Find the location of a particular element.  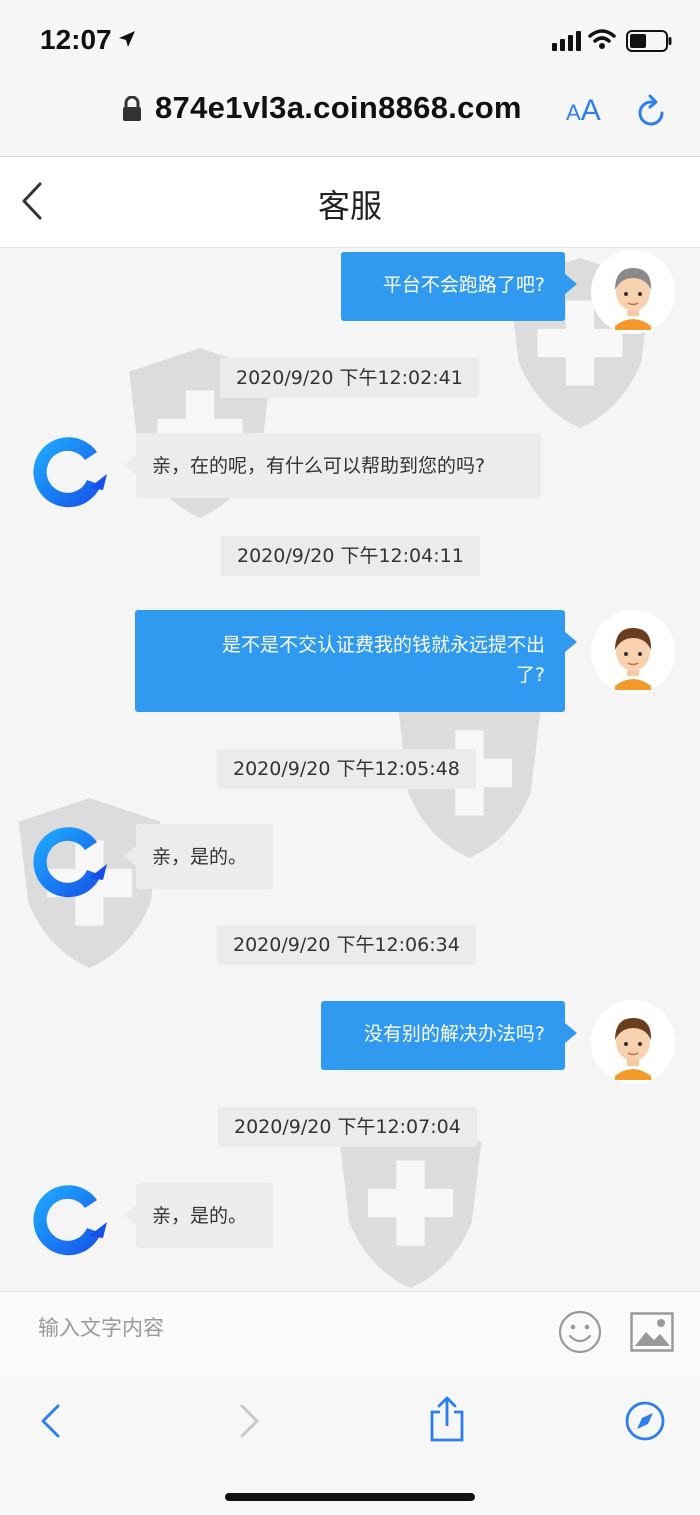

message-text-line: 了? is located at coordinates (530, 675).